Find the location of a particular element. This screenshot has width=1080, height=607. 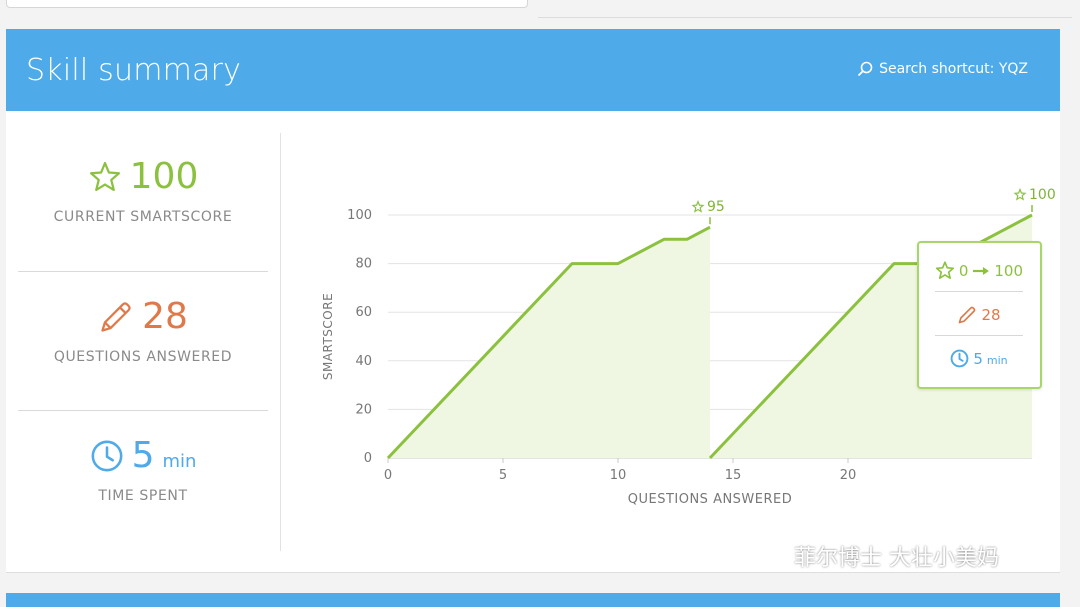

end-marker-label: 100 is located at coordinates (1042, 195).